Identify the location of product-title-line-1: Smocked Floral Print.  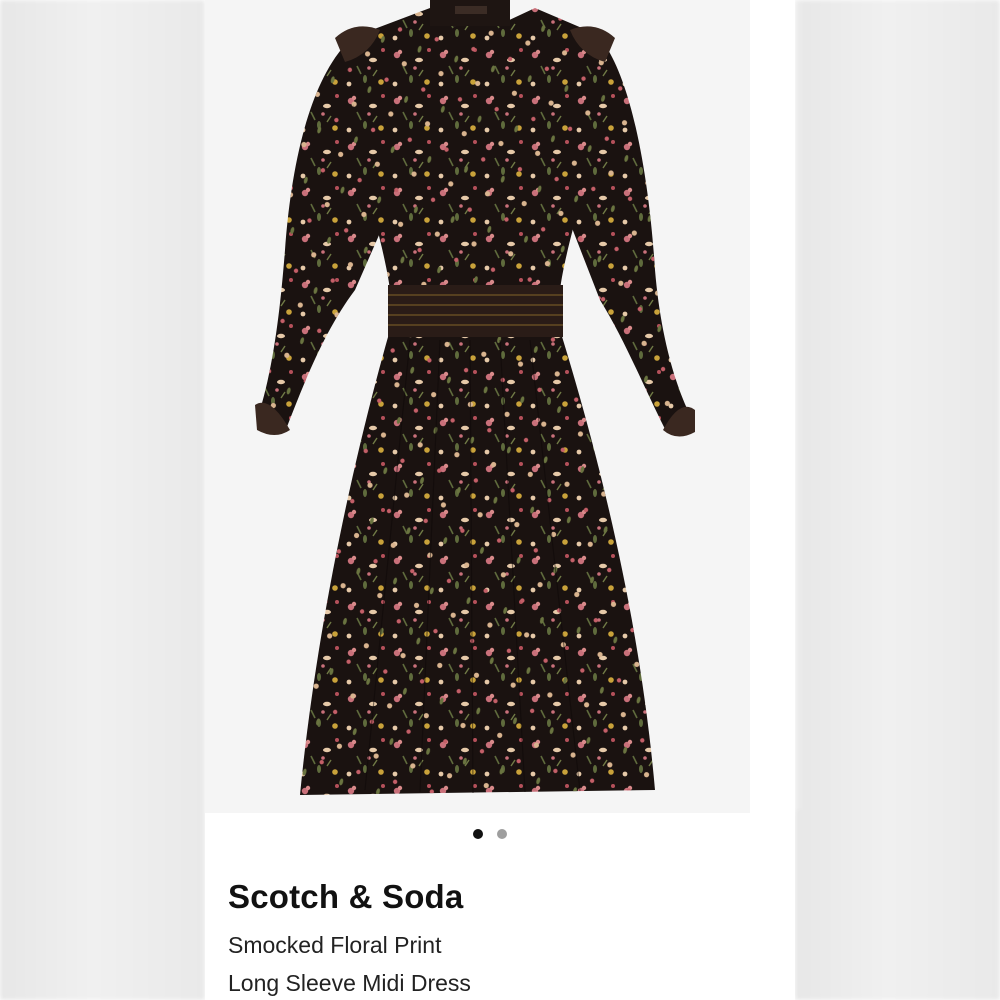
(335, 945).